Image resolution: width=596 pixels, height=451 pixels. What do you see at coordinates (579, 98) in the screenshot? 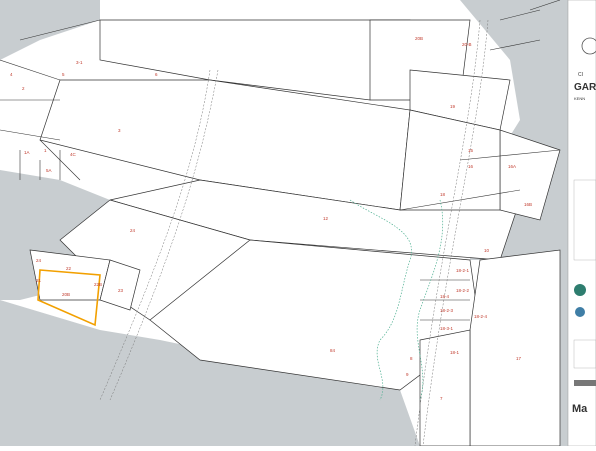
I see `title-line3: KENN` at bounding box center [579, 98].